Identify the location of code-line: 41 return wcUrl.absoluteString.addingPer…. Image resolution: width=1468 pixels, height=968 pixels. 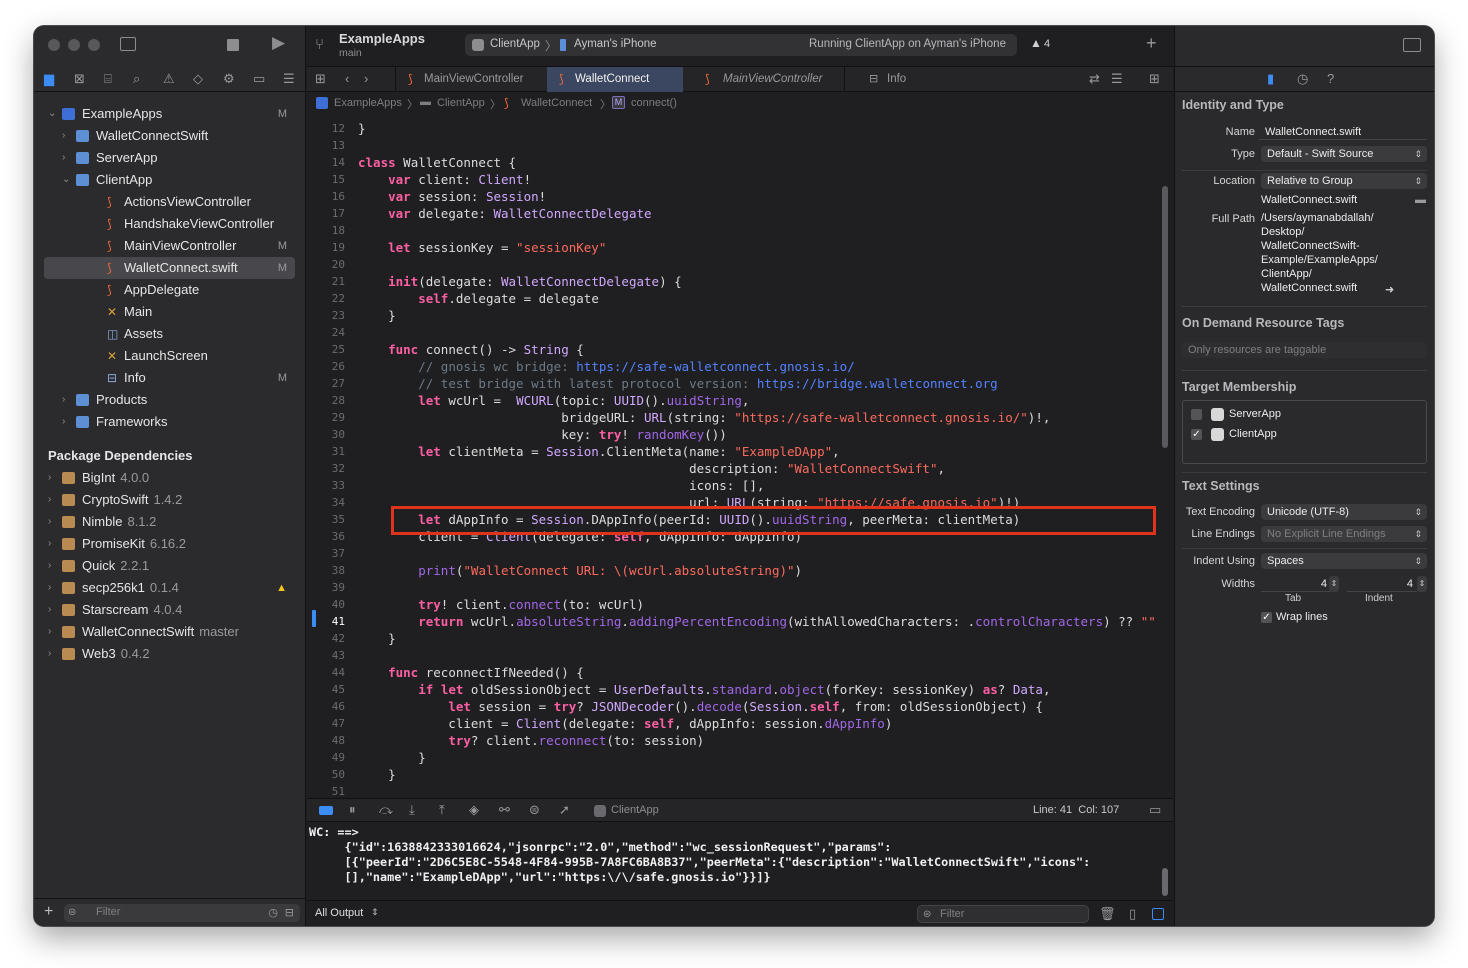
(732, 621).